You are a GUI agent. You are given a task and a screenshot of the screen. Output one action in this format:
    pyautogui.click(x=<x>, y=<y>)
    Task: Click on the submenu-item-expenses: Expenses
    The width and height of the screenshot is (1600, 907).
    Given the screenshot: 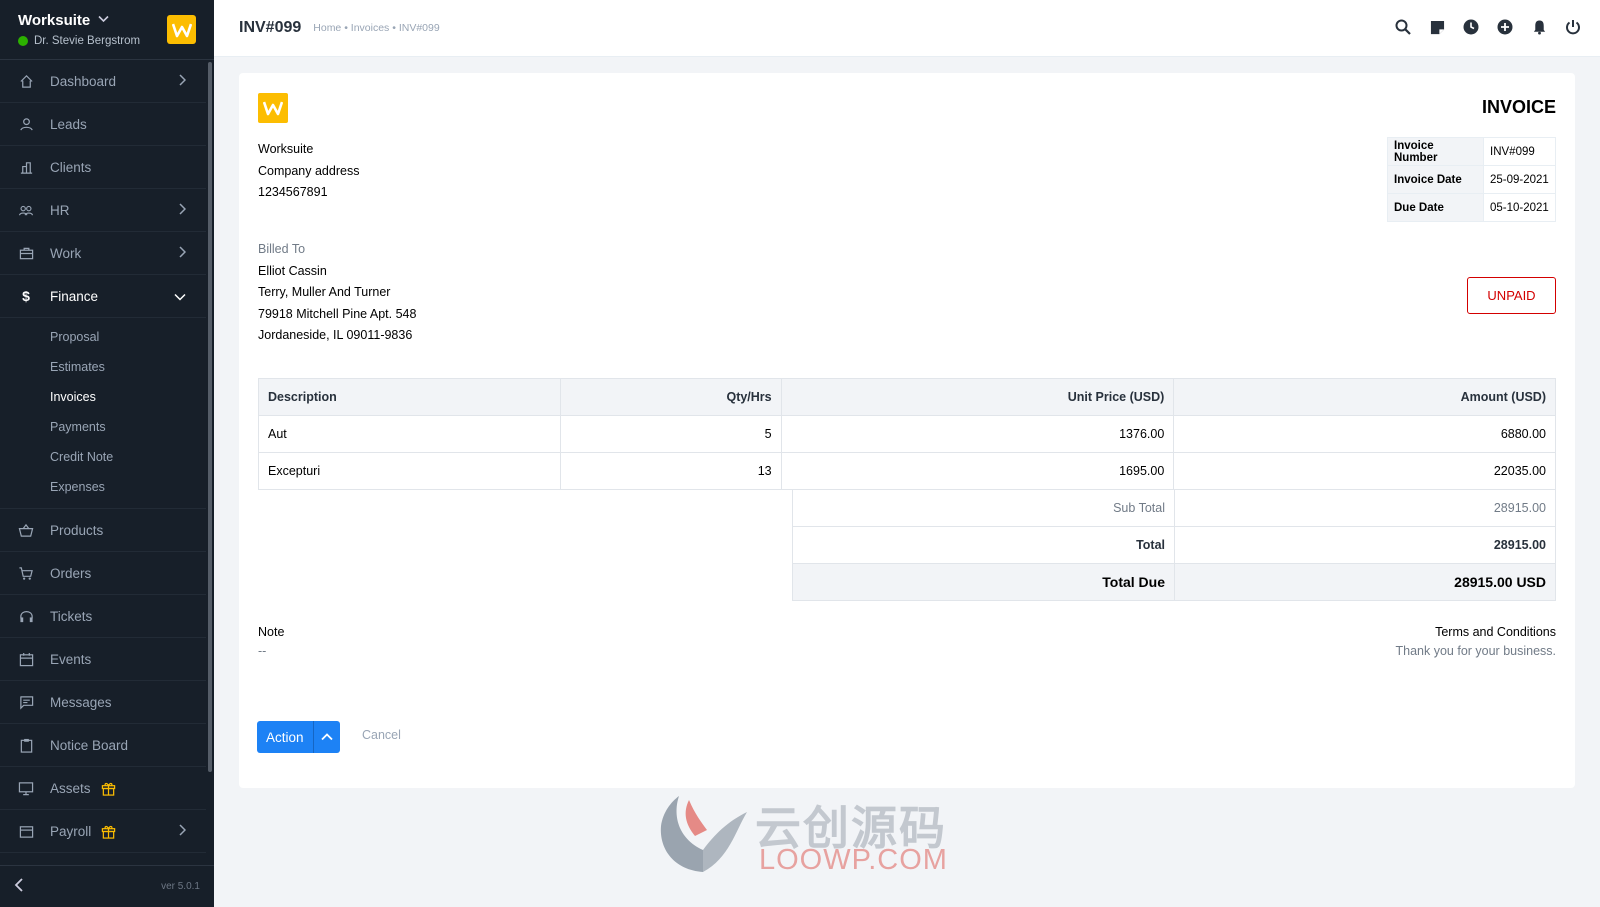 What is the action you would take?
    pyautogui.click(x=103, y=487)
    